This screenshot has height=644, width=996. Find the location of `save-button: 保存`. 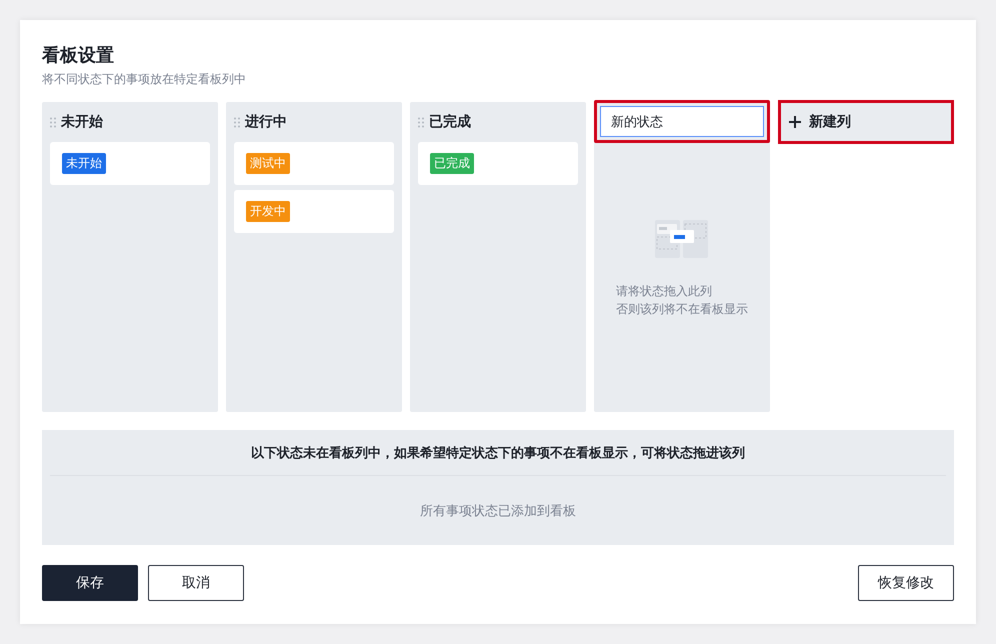

save-button: 保存 is located at coordinates (90, 583).